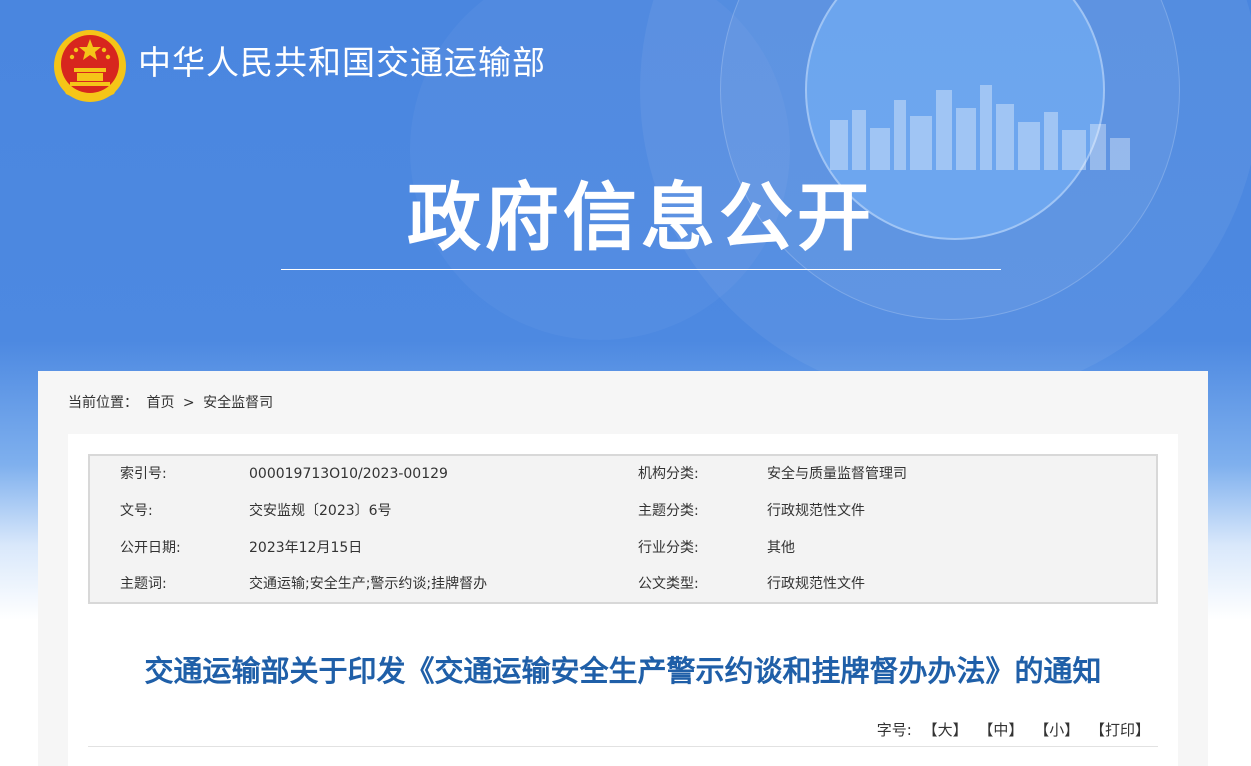 This screenshot has width=1251, height=766. What do you see at coordinates (143, 474) in the screenshot?
I see `meta-label-index: 索引号:` at bounding box center [143, 474].